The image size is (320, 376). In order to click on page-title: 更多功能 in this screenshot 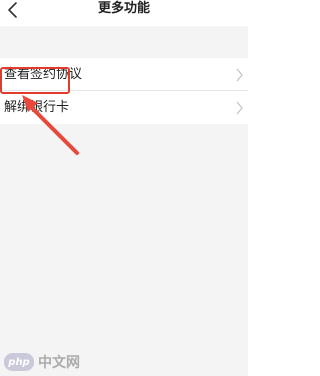, I will do `click(123, 8)`.